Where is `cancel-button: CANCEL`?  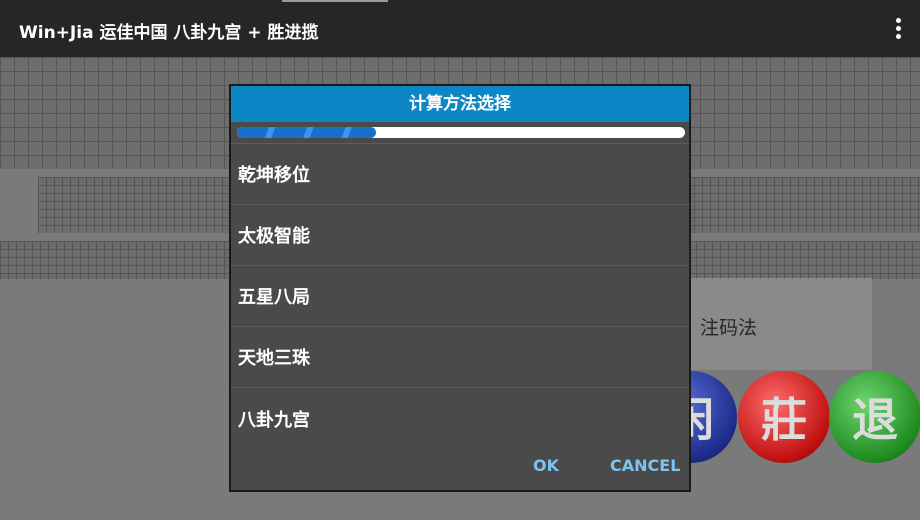
cancel-button: CANCEL is located at coordinates (645, 465).